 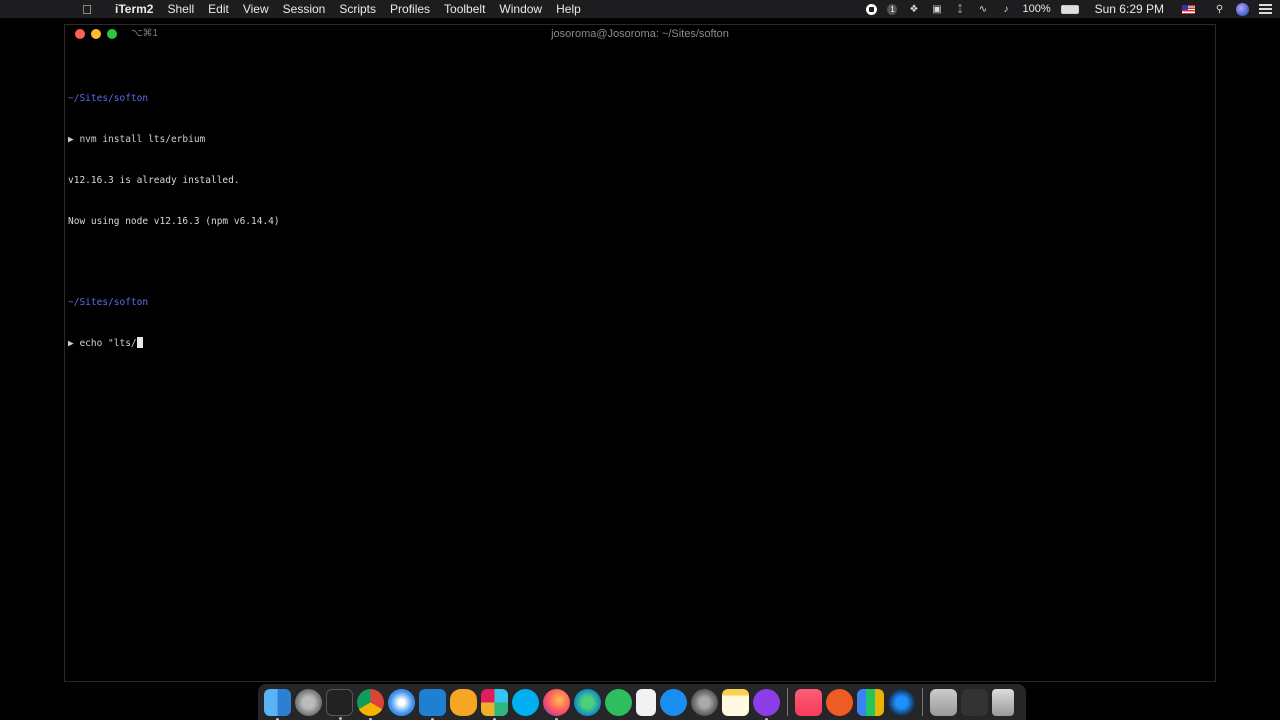 I want to click on menu-toolbelt: Toolbelt, so click(x=464, y=9).